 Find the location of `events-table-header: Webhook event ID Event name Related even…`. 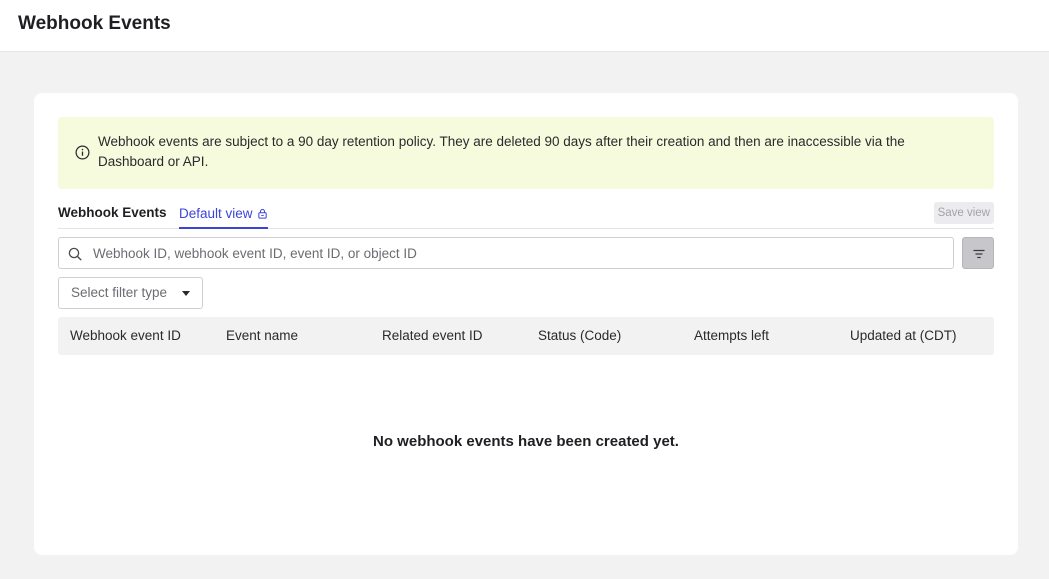

events-table-header: Webhook event ID Event name Related even… is located at coordinates (526, 336).